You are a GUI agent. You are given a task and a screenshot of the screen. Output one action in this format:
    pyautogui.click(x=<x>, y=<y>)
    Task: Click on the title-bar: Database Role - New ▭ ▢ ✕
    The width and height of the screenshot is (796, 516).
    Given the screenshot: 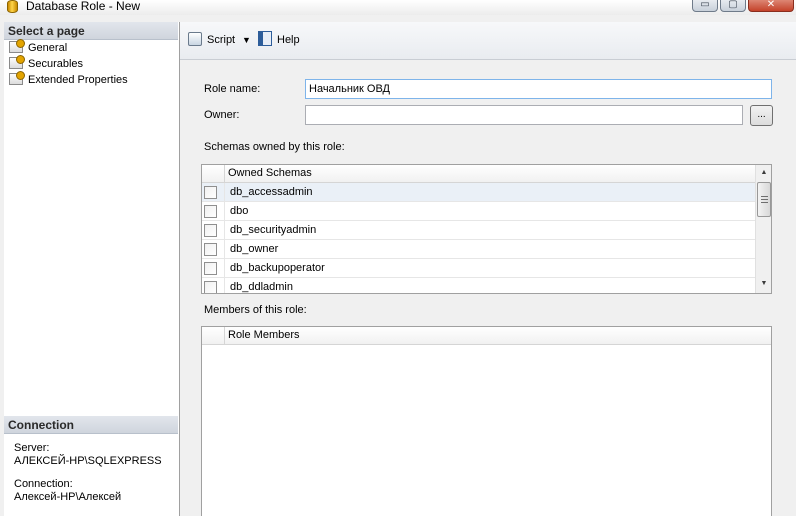 What is the action you would take?
    pyautogui.click(x=398, y=7)
    